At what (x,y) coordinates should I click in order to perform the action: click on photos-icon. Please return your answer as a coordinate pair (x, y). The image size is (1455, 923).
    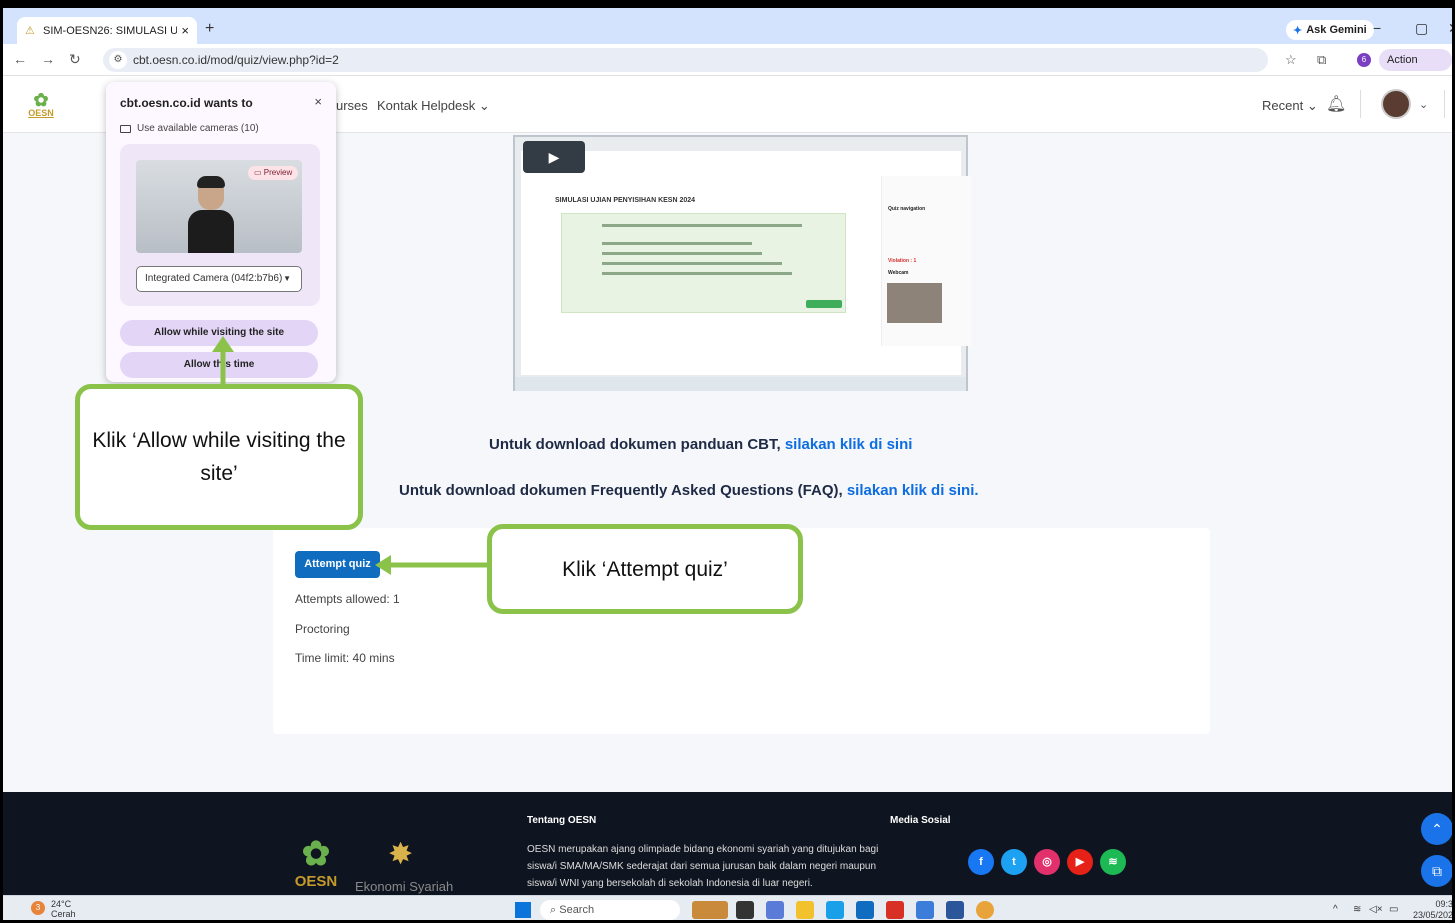
    Looking at the image, I should click on (925, 910).